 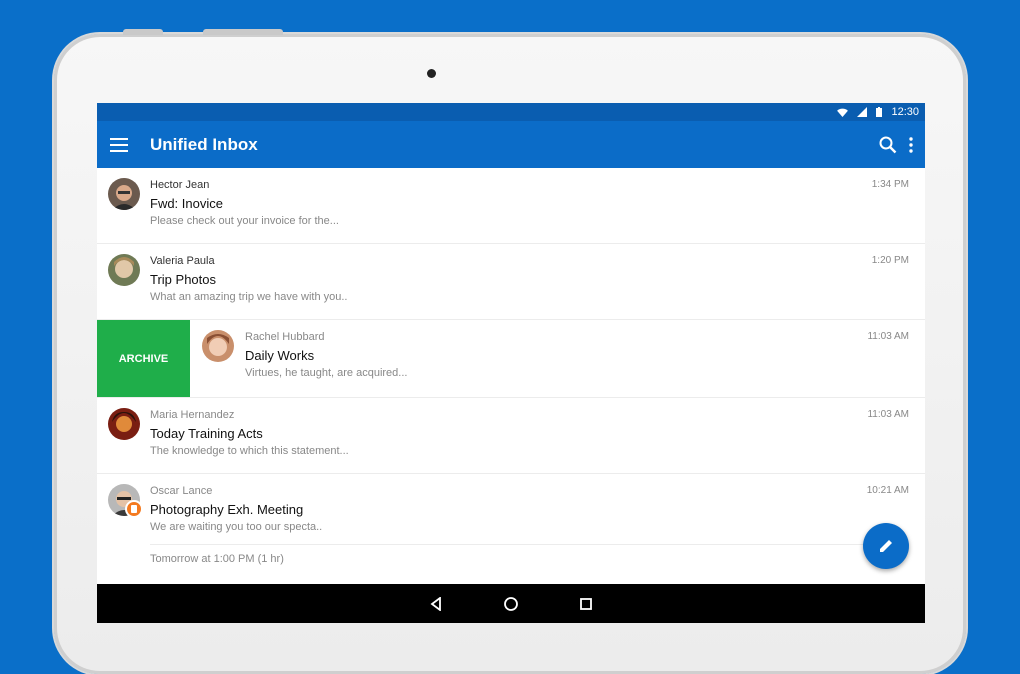 What do you see at coordinates (236, 527) in the screenshot?
I see `preview: We are waiting you too our specta..` at bounding box center [236, 527].